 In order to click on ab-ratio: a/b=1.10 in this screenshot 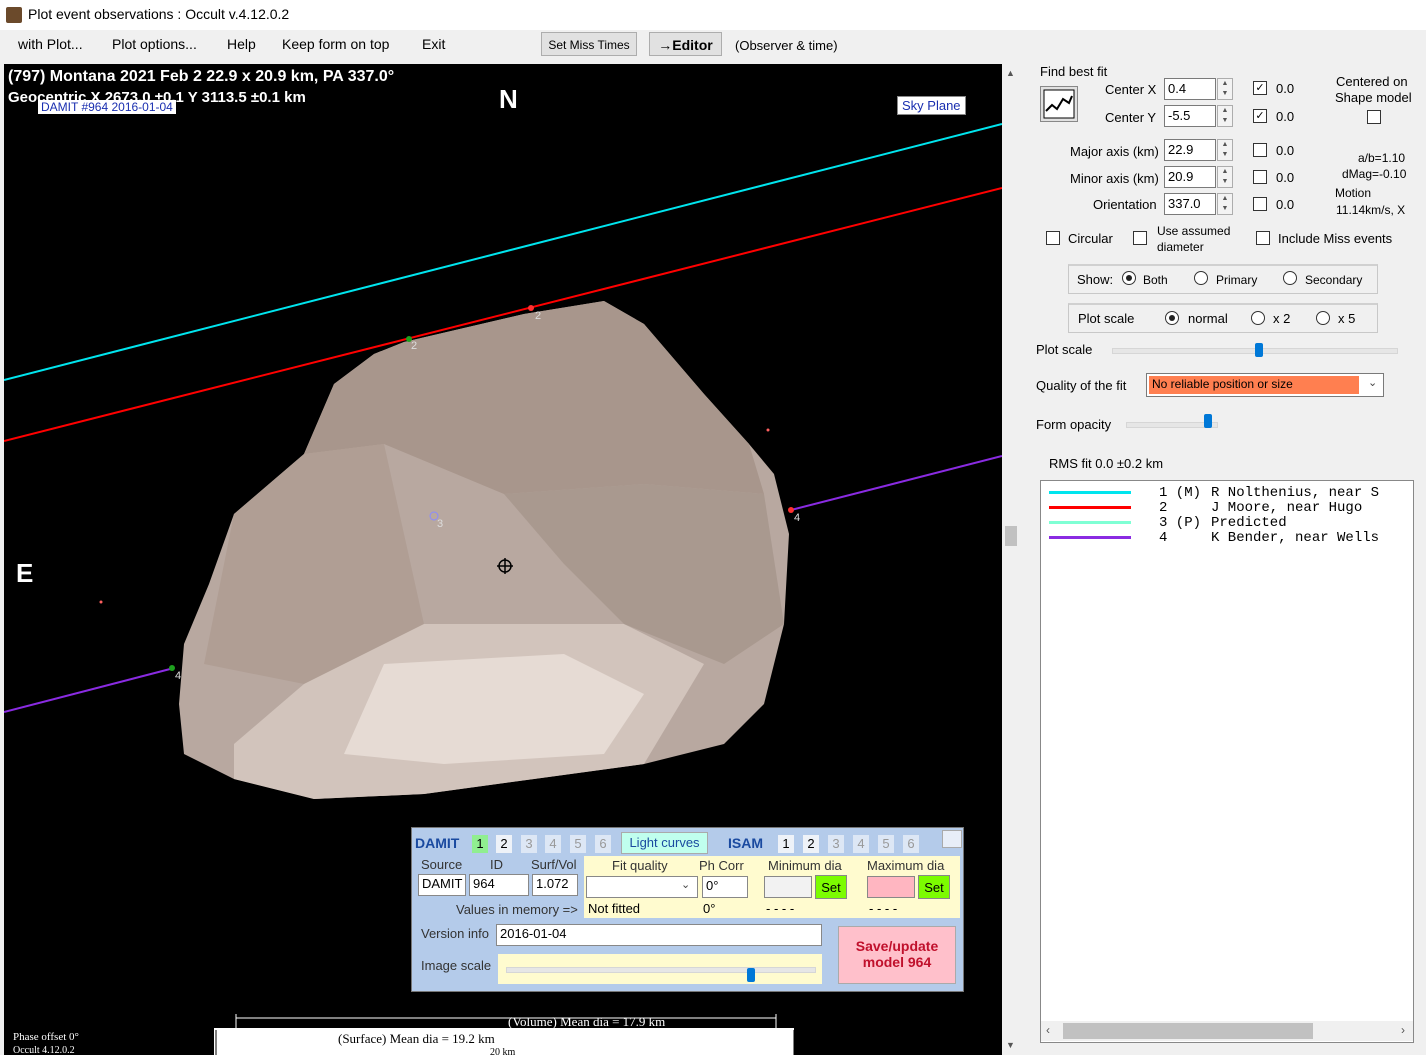, I will do `click(1382, 158)`.